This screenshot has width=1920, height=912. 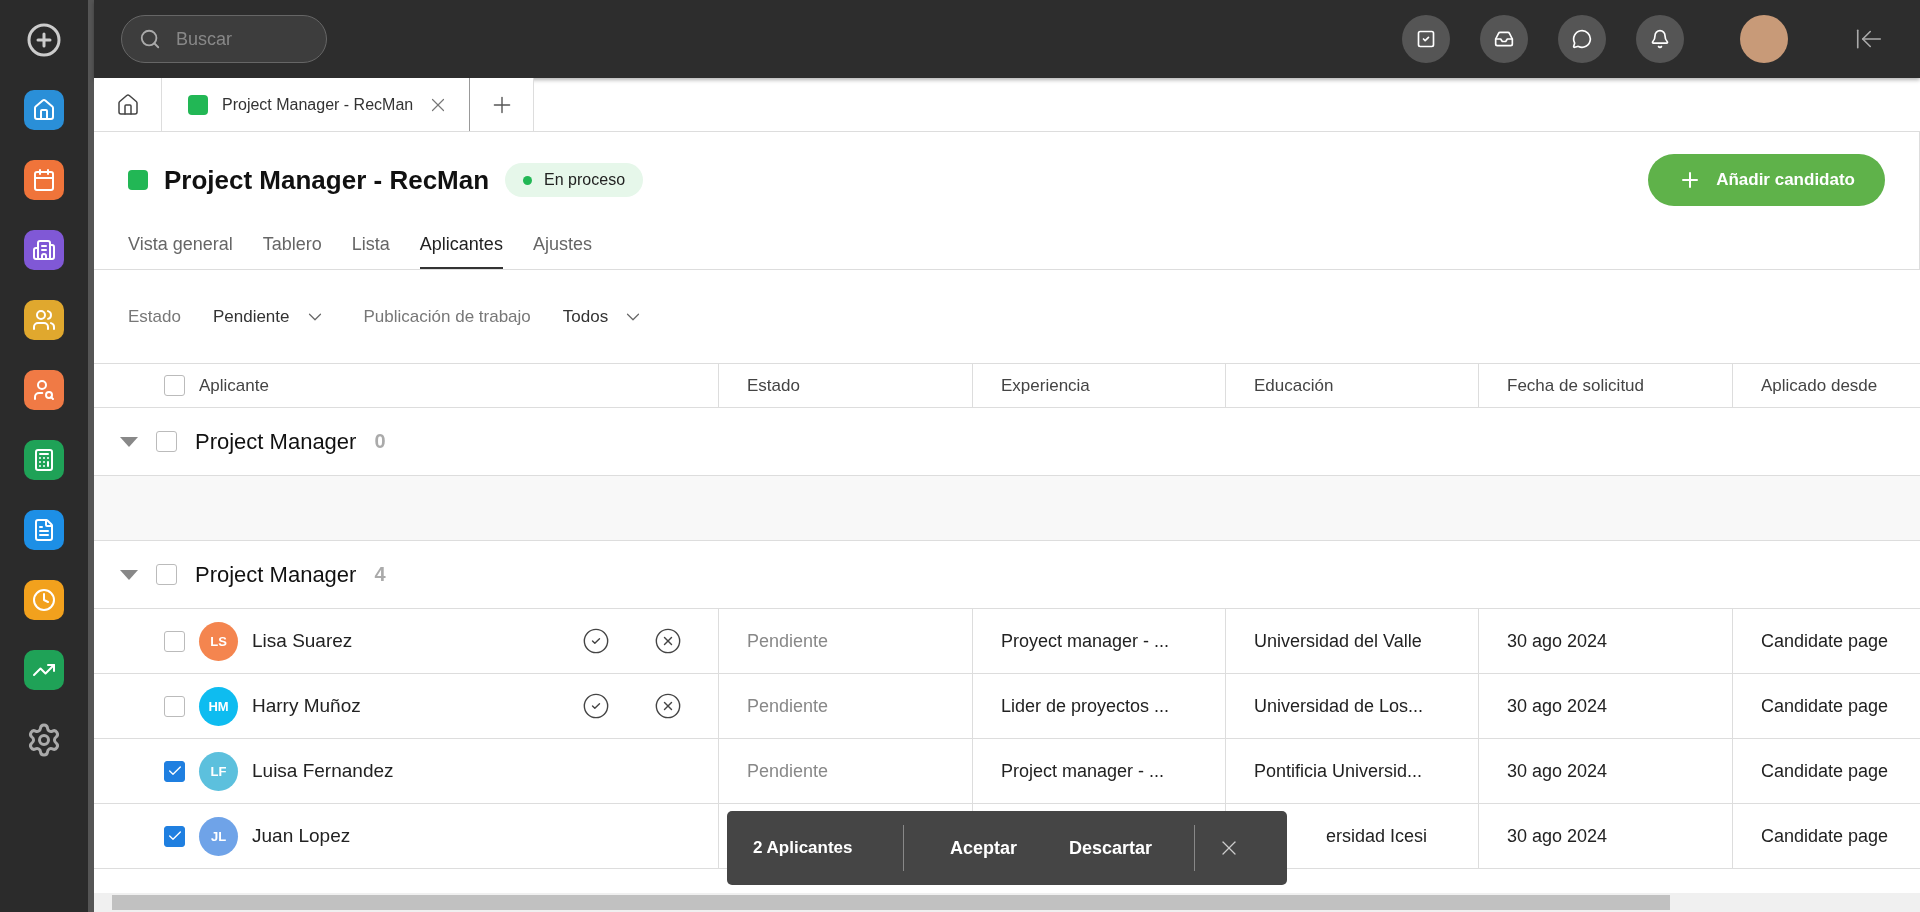 What do you see at coordinates (44, 670) in the screenshot?
I see `chart-icon` at bounding box center [44, 670].